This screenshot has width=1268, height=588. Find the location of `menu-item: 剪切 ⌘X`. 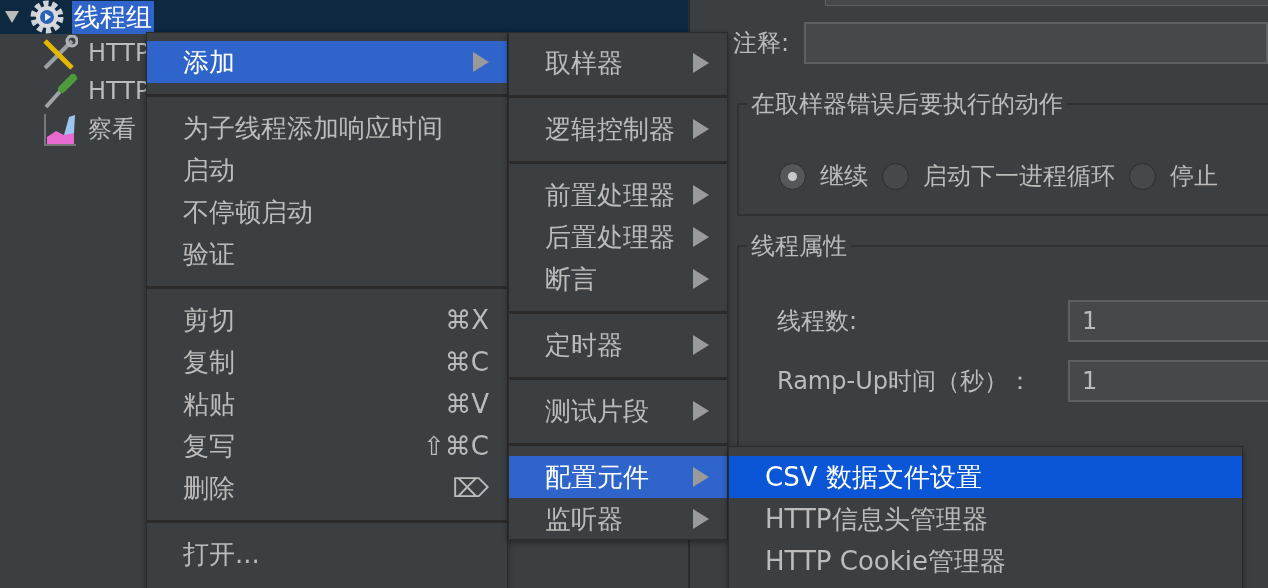

menu-item: 剪切 ⌘X is located at coordinates (327, 320).